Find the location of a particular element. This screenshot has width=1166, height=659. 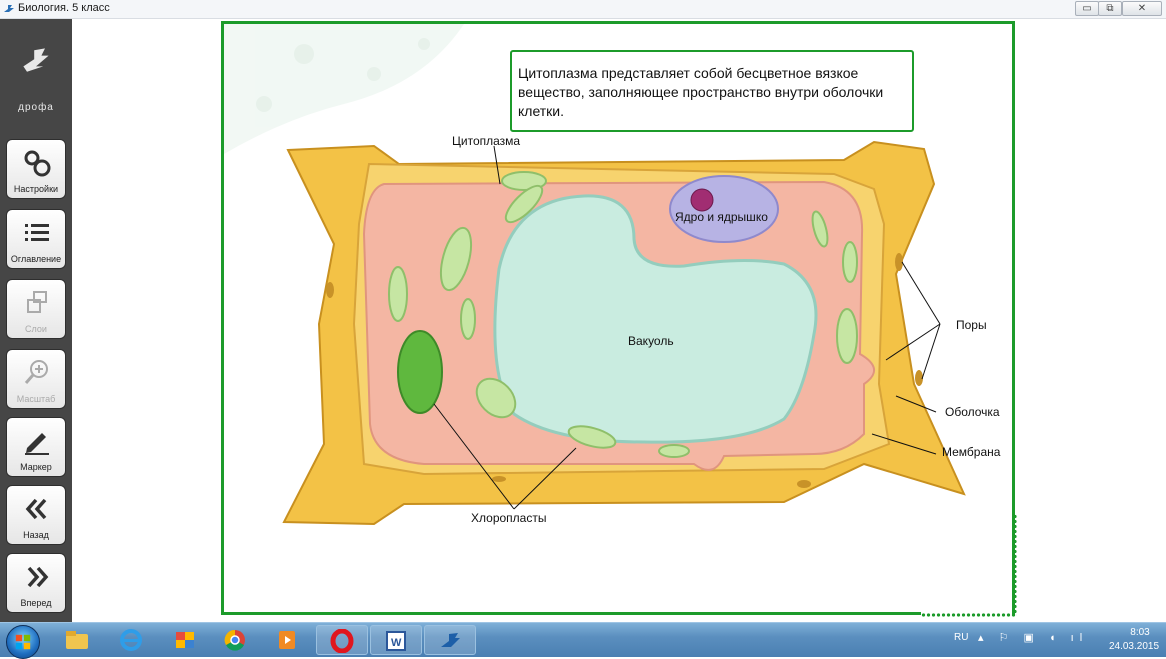

back-button: Назад is located at coordinates (36, 515).